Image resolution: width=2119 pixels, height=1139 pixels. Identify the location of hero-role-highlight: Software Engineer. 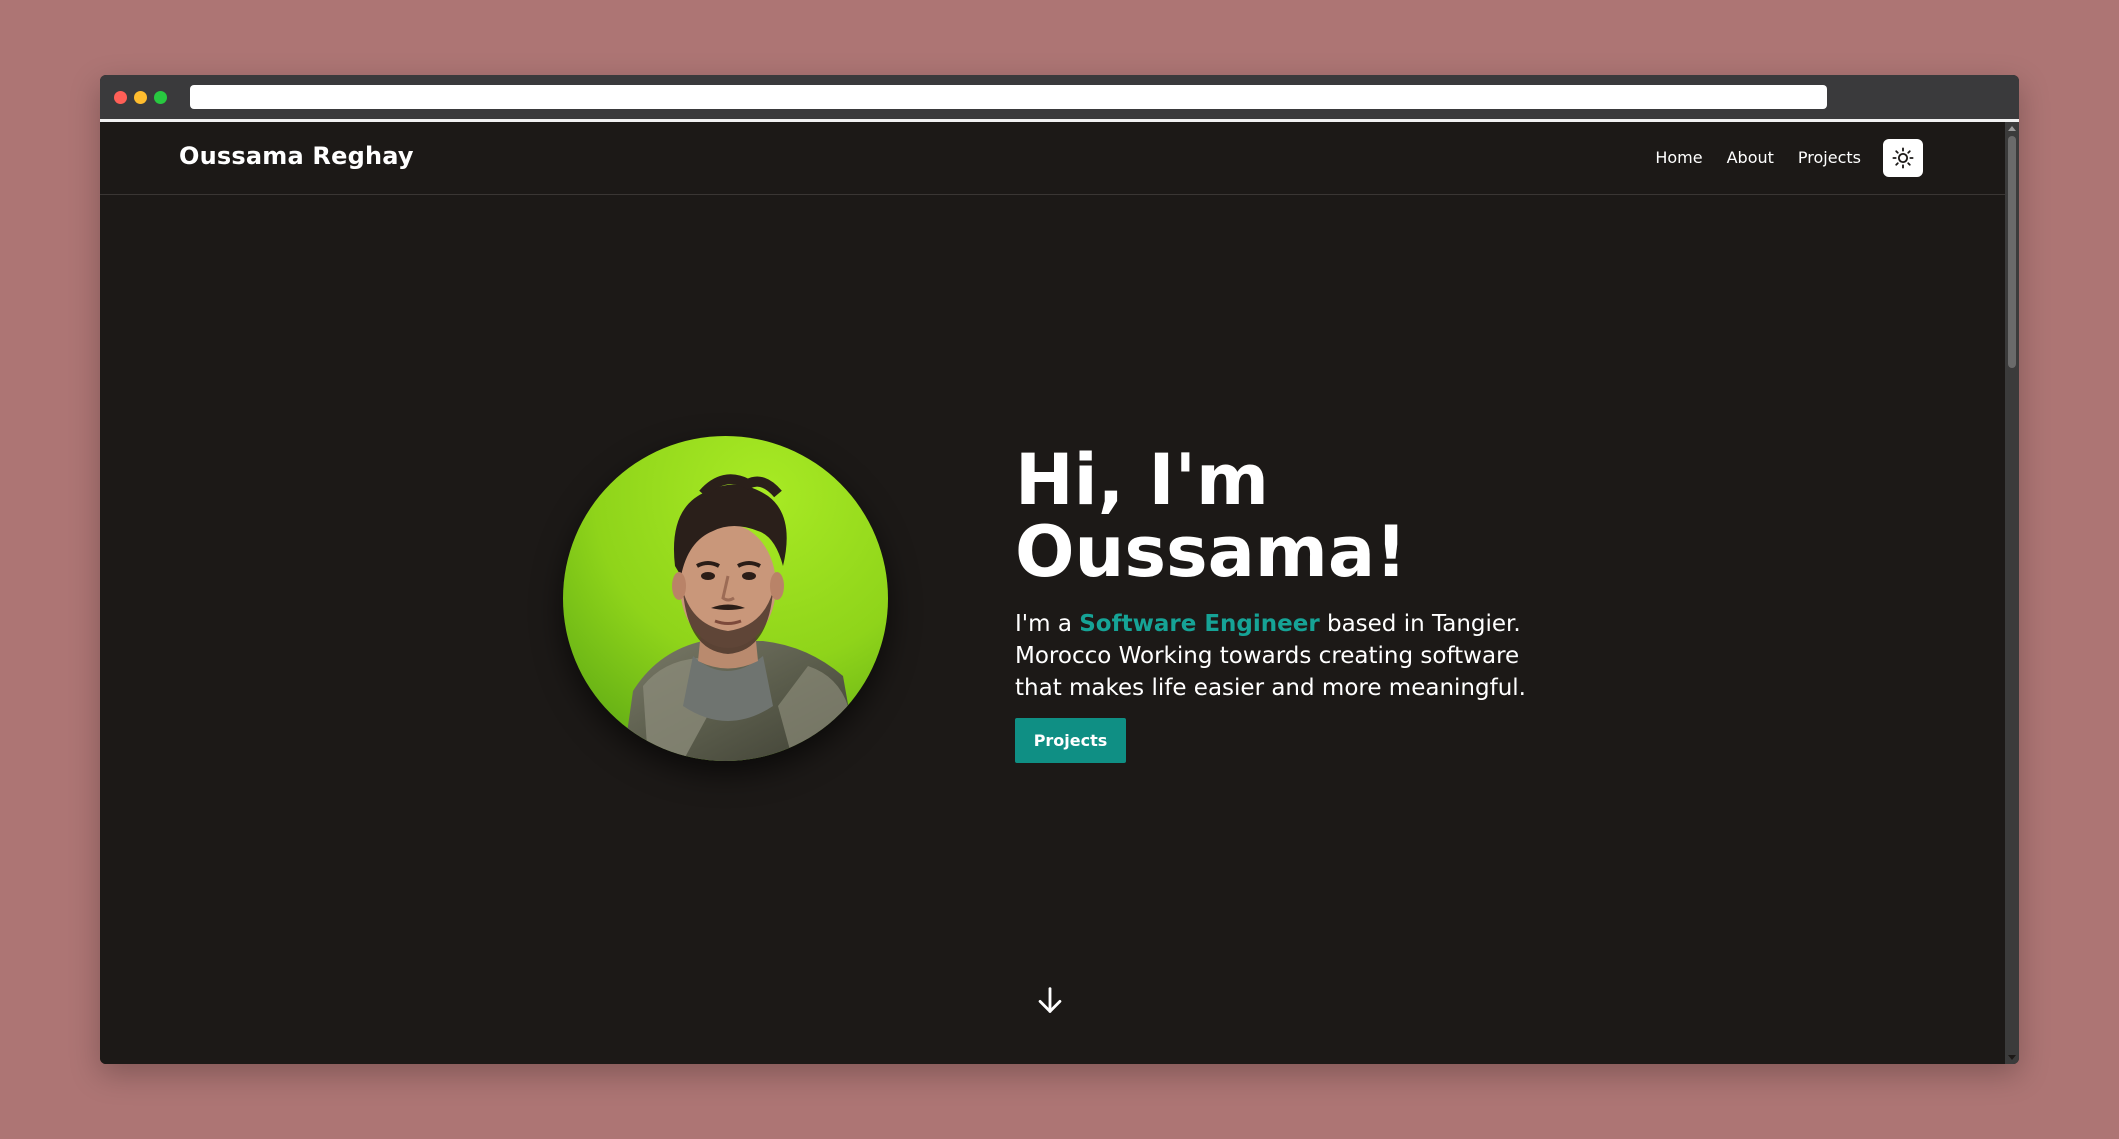
(1199, 624).